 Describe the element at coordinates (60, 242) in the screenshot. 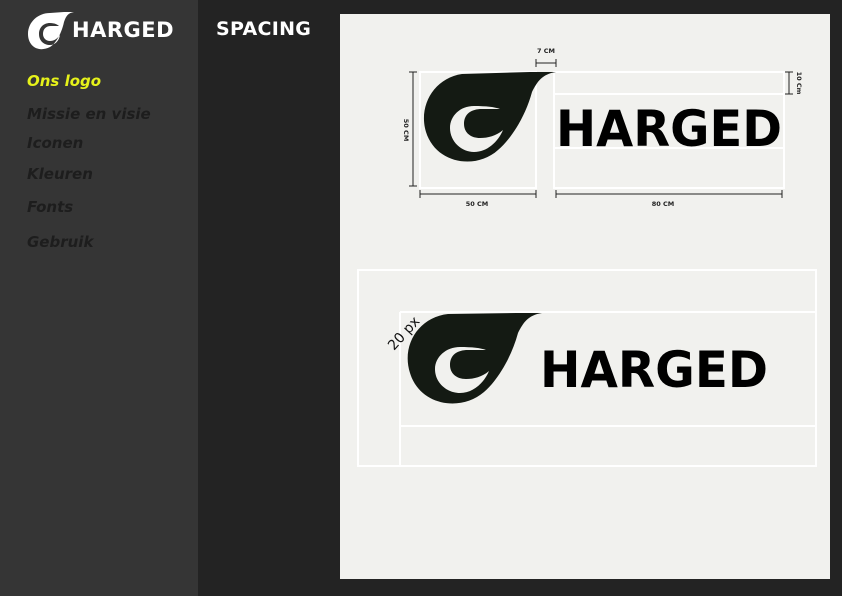

I see `sidebar-item-gebruik: Gebruik` at that location.